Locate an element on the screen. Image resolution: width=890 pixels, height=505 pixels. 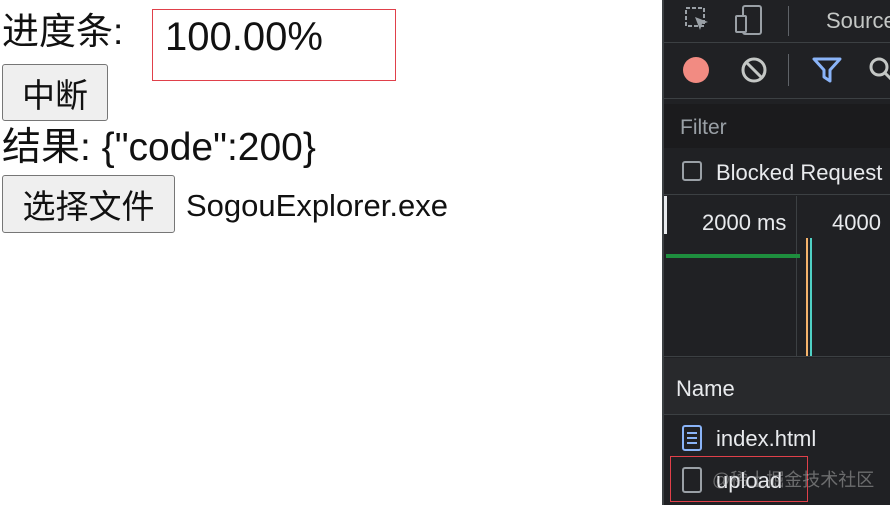
blocked-requests-label: Blocked Request is located at coordinates (799, 172).